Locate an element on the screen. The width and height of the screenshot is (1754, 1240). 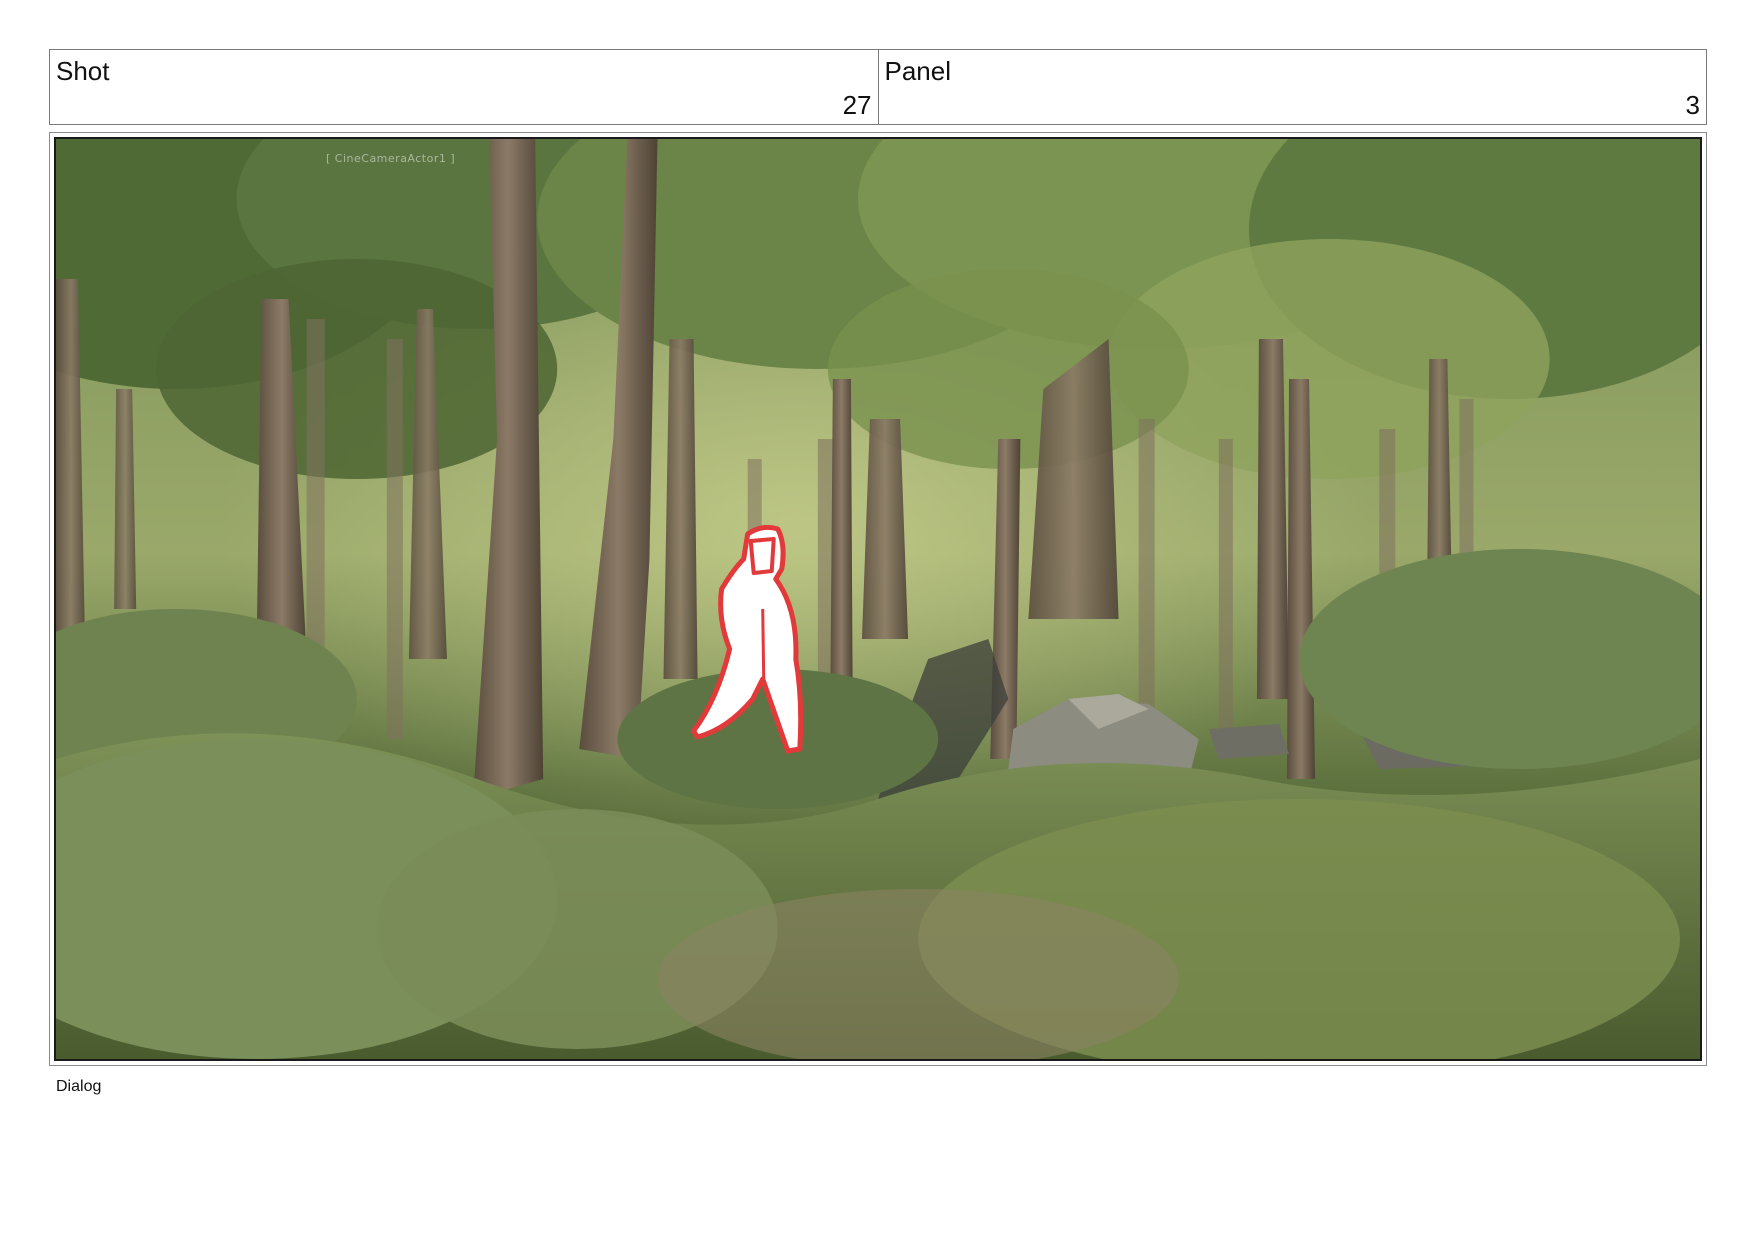
shot-label: Shot is located at coordinates (83, 71).